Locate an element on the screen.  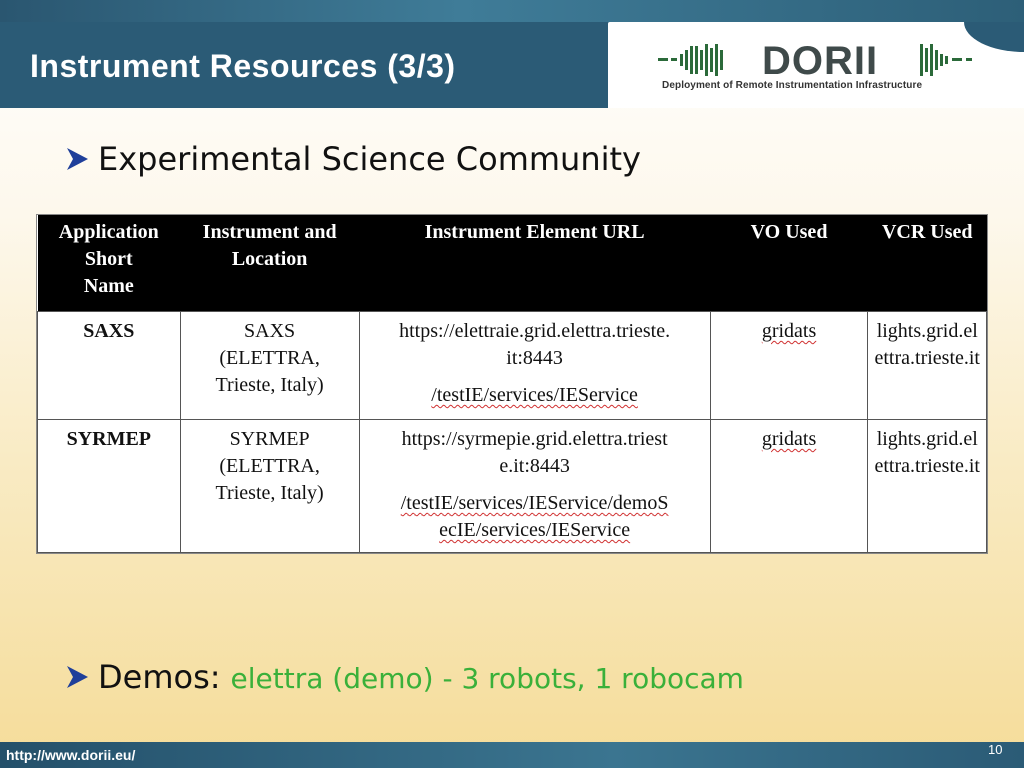
cell-app-name: SAXS is located at coordinates (109, 365).